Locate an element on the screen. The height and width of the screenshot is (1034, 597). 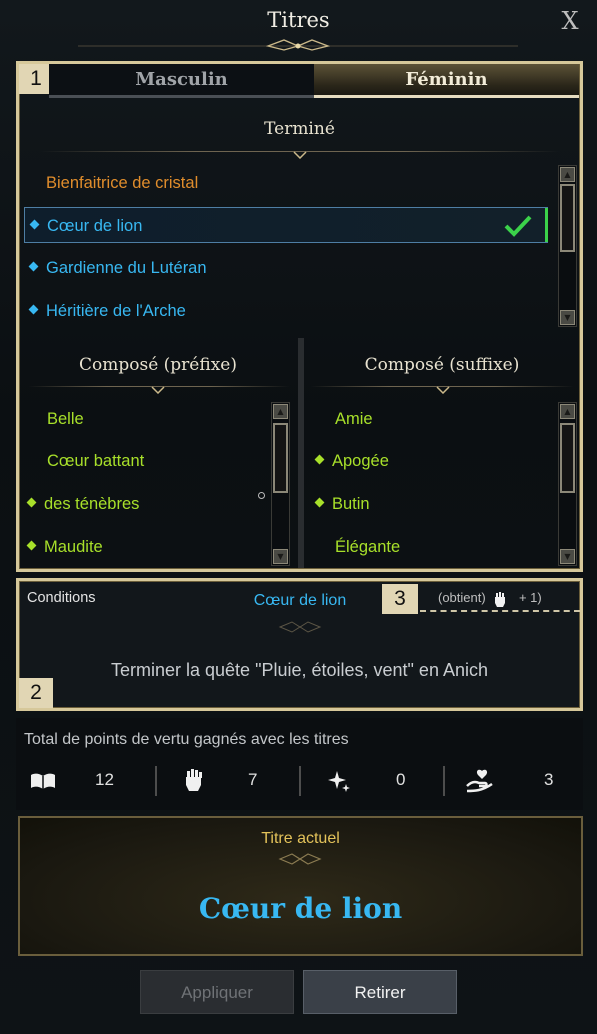
virtue-value-heart: 3 is located at coordinates (549, 779).